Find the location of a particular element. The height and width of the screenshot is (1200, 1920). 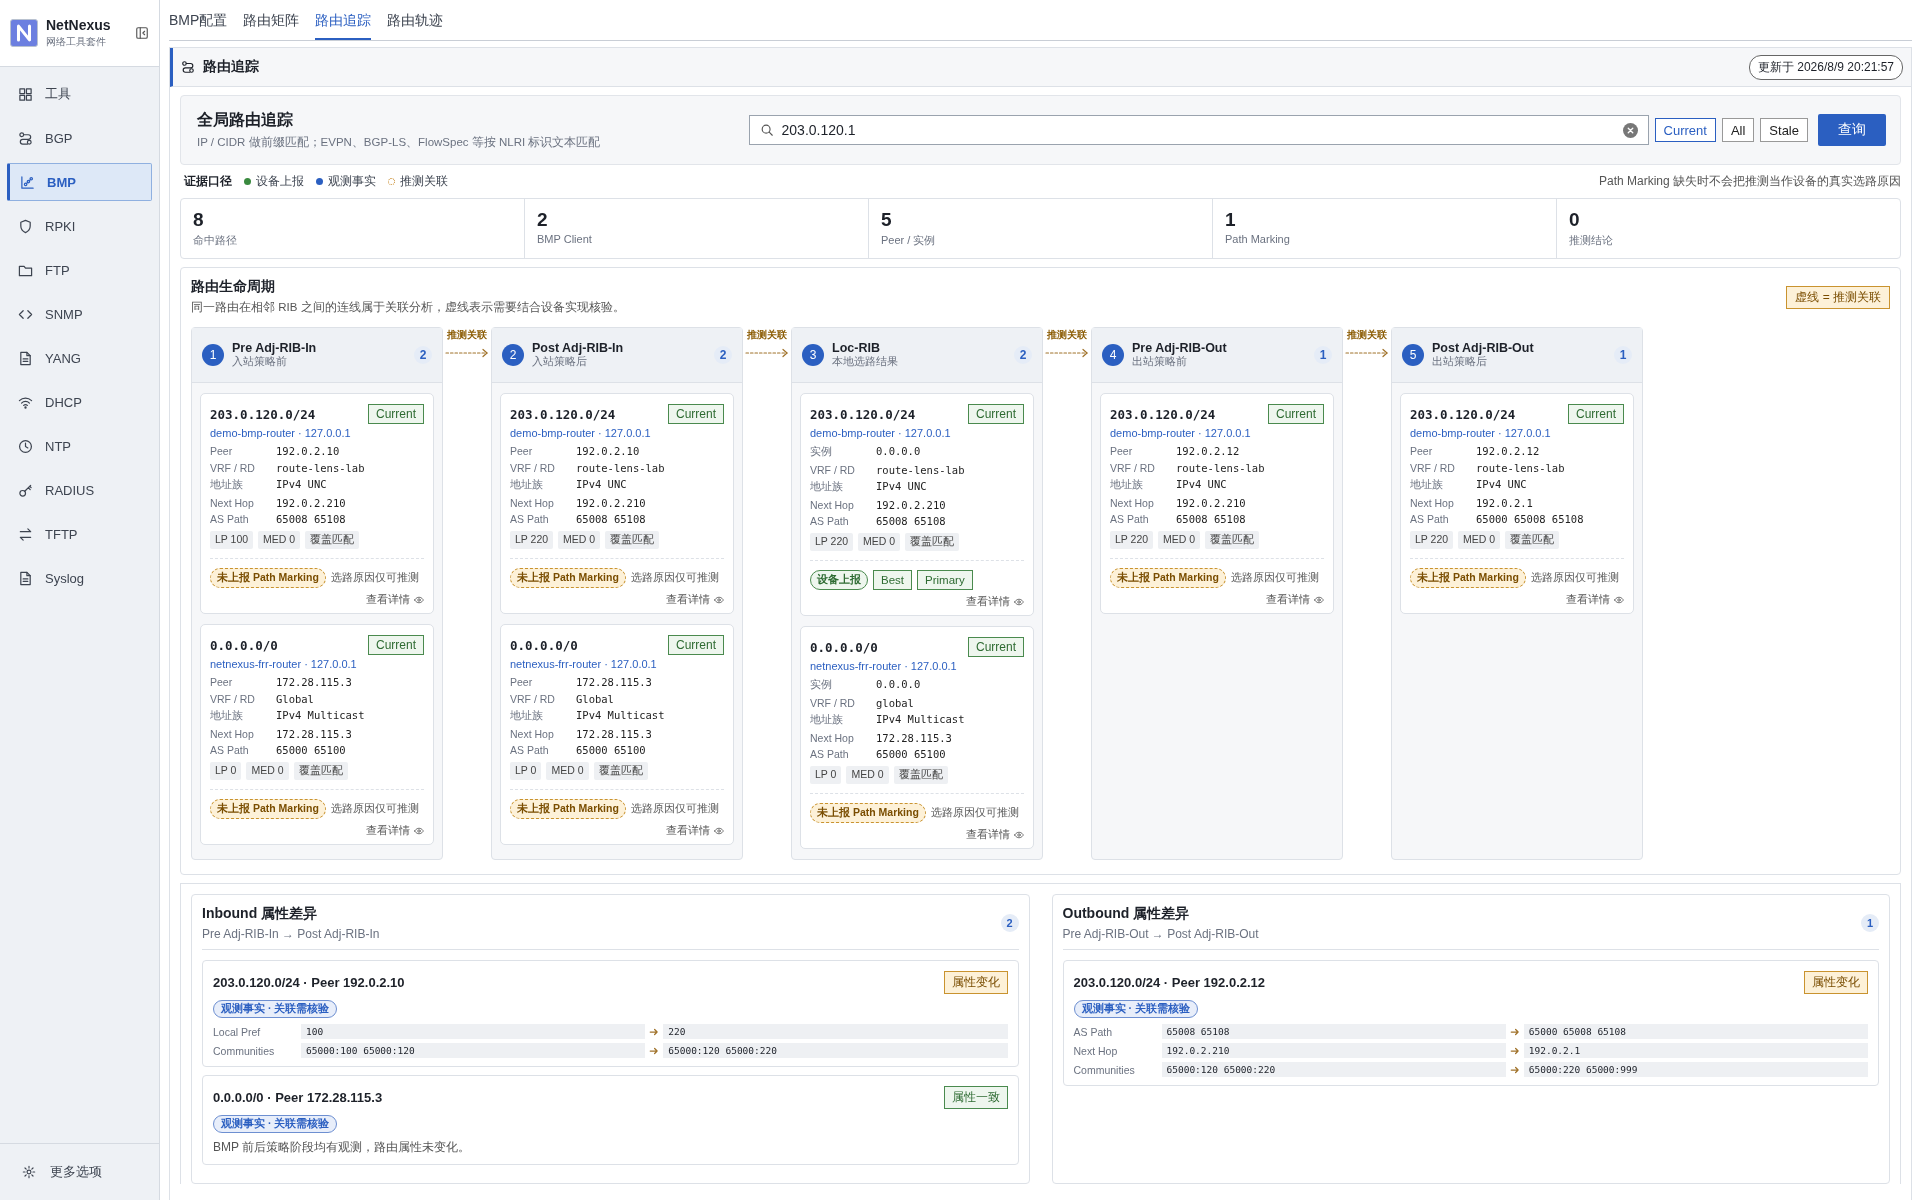

settings-icon is located at coordinates (29, 1172).